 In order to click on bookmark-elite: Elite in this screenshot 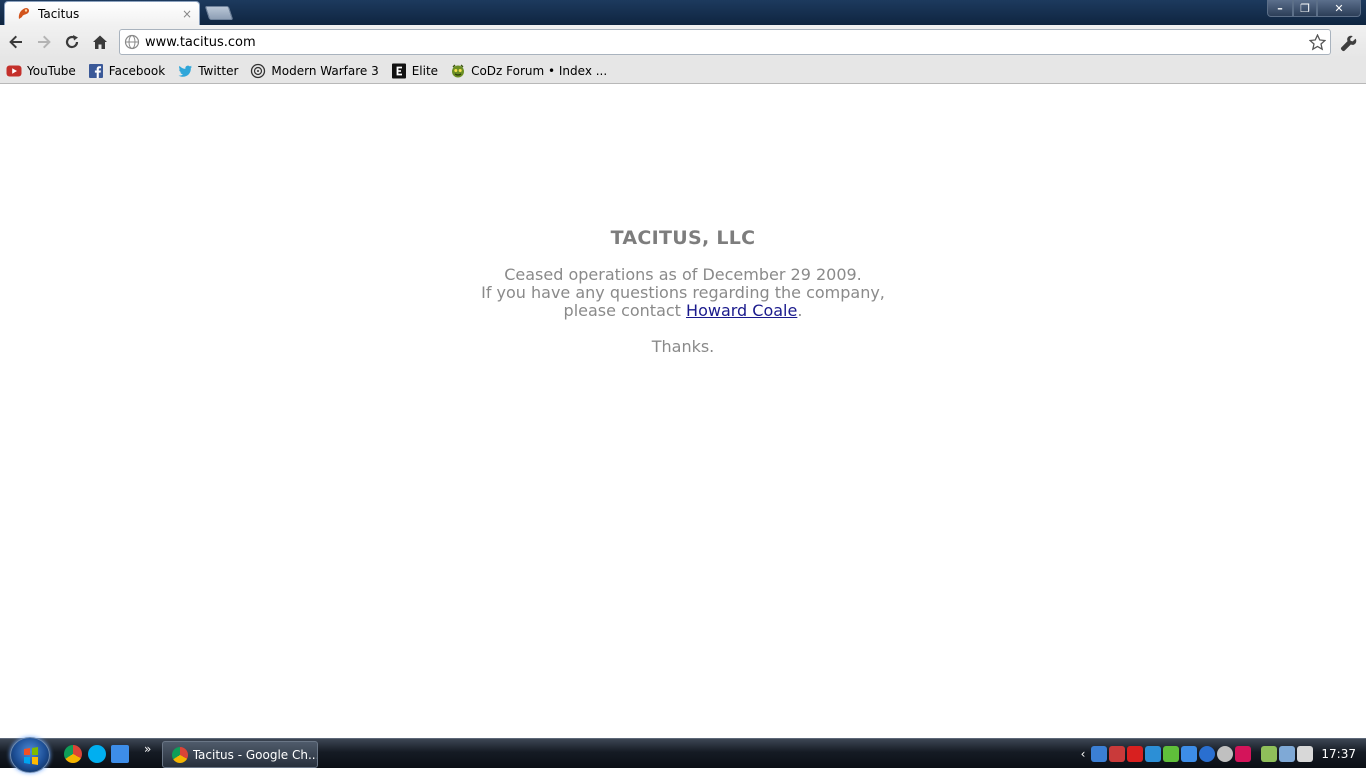, I will do `click(414, 71)`.